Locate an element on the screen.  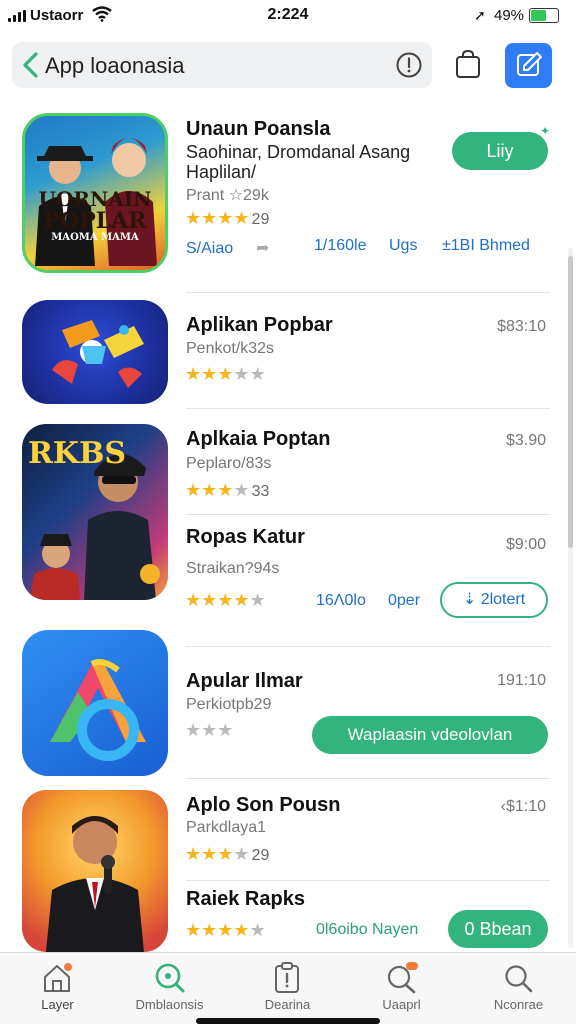
app-link: ±1BI Bhmed is located at coordinates (486, 246).